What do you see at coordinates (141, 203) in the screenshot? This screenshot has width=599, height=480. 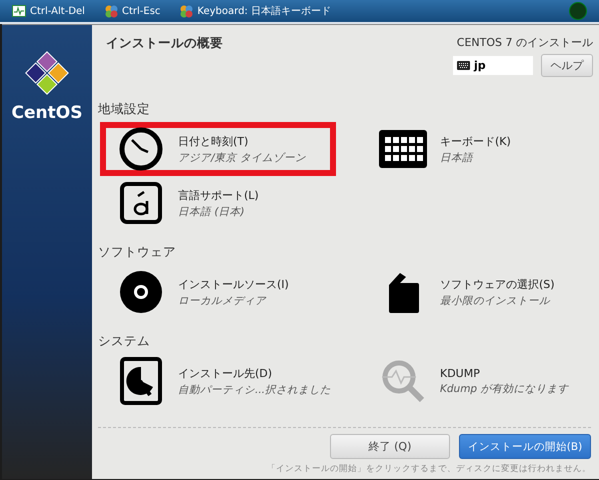 I see `language-icon` at bounding box center [141, 203].